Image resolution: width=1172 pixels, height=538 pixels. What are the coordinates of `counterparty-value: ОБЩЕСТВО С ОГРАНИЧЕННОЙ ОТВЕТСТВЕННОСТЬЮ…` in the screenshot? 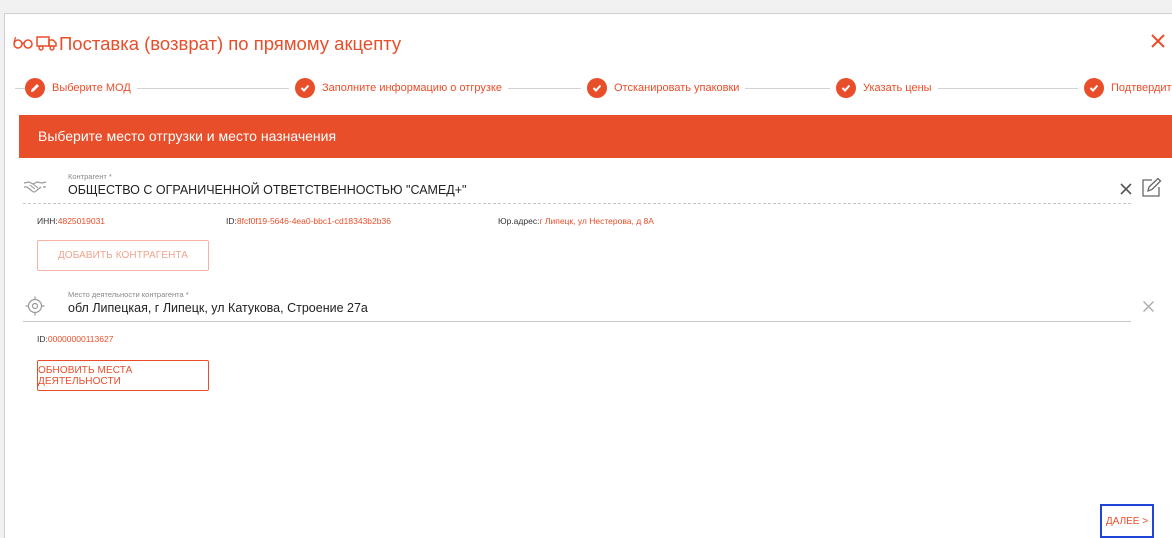 It's located at (267, 190).